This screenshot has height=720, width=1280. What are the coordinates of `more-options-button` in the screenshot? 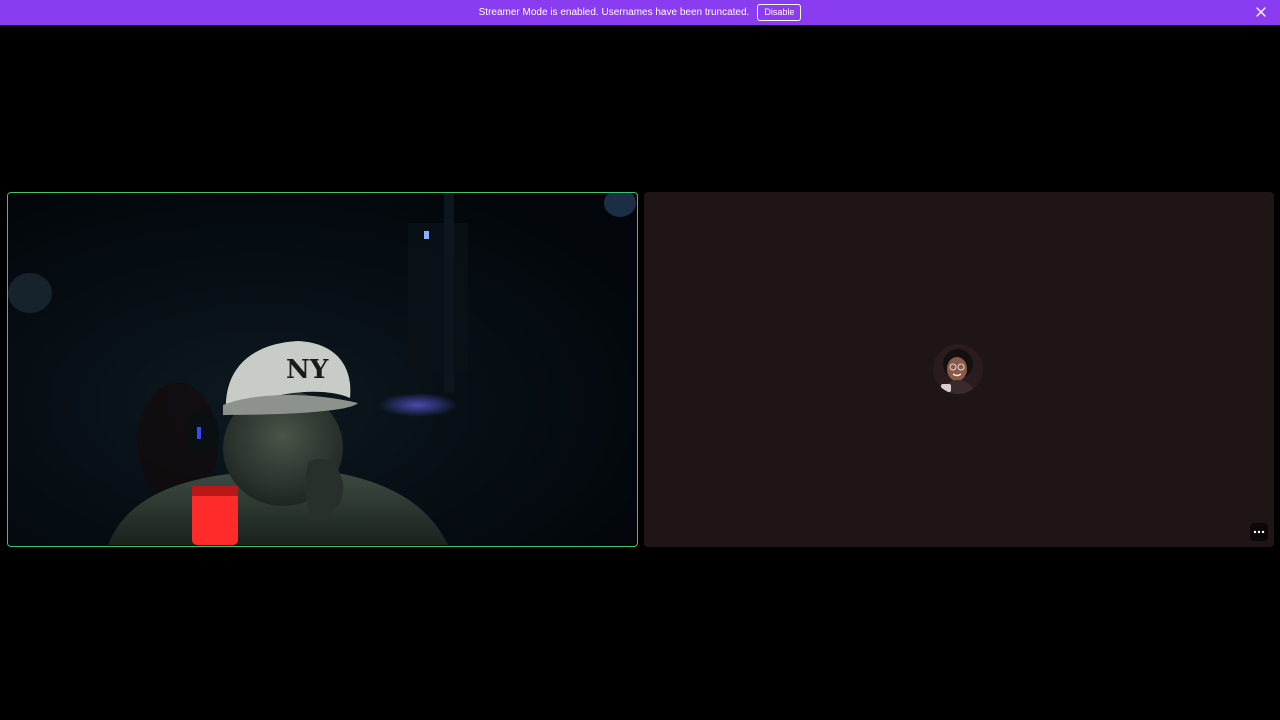 It's located at (1259, 532).